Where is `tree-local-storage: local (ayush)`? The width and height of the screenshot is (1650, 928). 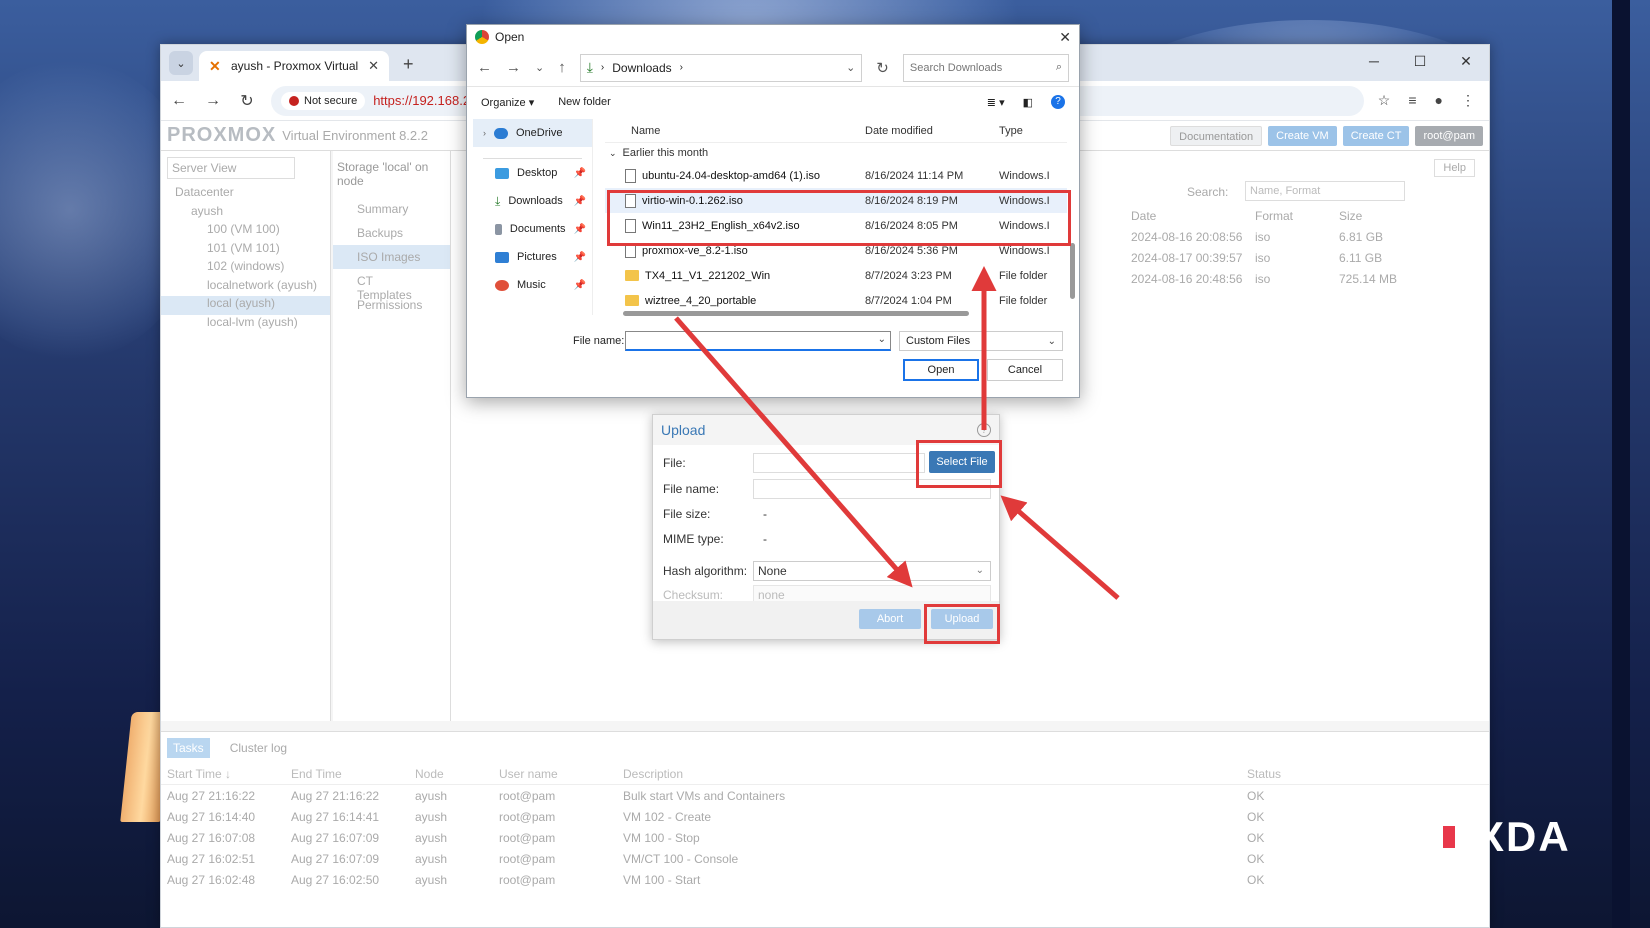 tree-local-storage: local (ayush) is located at coordinates (245, 305).